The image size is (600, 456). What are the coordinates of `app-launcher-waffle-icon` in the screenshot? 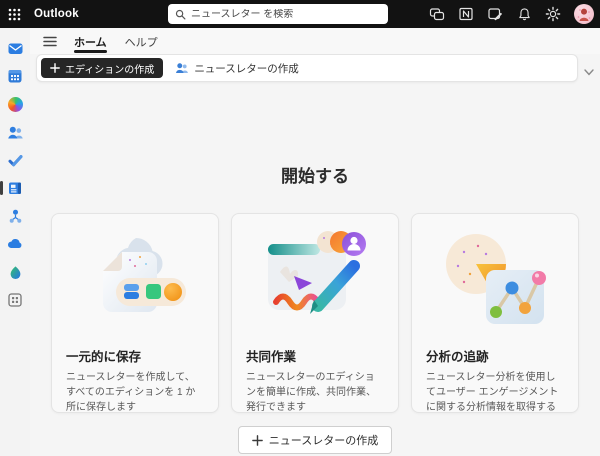 It's located at (14, 14).